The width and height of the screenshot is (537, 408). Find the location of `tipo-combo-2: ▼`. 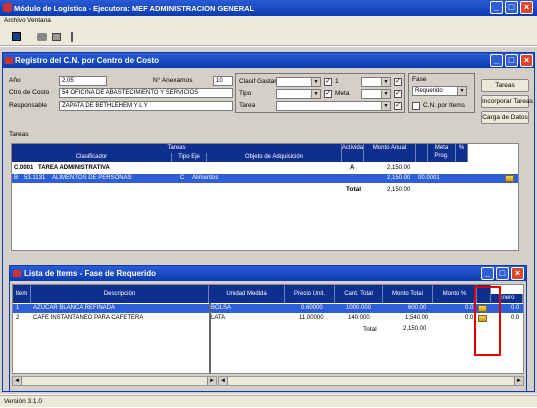

tipo-combo-2: ▼ is located at coordinates (376, 94).